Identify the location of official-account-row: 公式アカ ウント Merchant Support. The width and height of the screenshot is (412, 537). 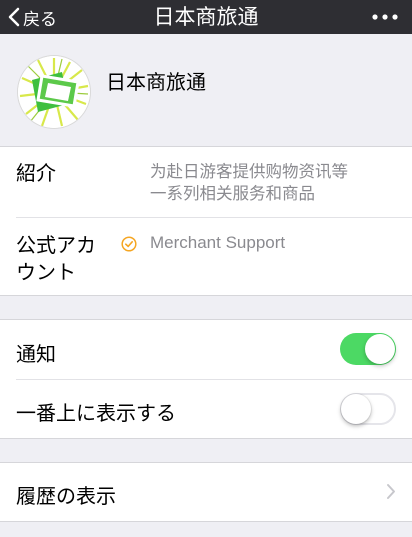
(206, 256).